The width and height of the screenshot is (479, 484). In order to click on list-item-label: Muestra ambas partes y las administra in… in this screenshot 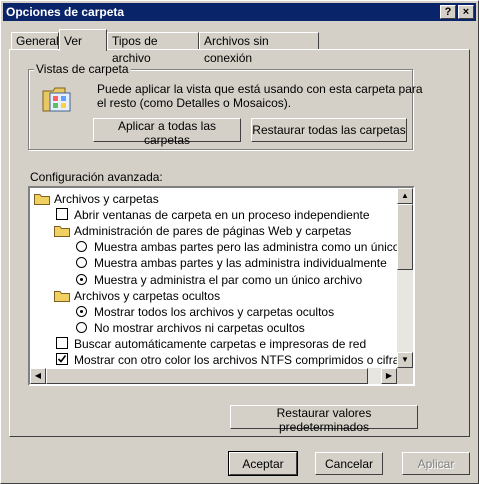, I will do `click(240, 263)`.